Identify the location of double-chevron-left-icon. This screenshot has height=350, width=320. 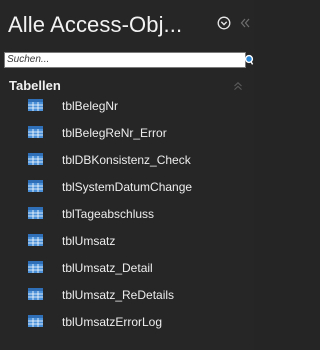
(245, 23).